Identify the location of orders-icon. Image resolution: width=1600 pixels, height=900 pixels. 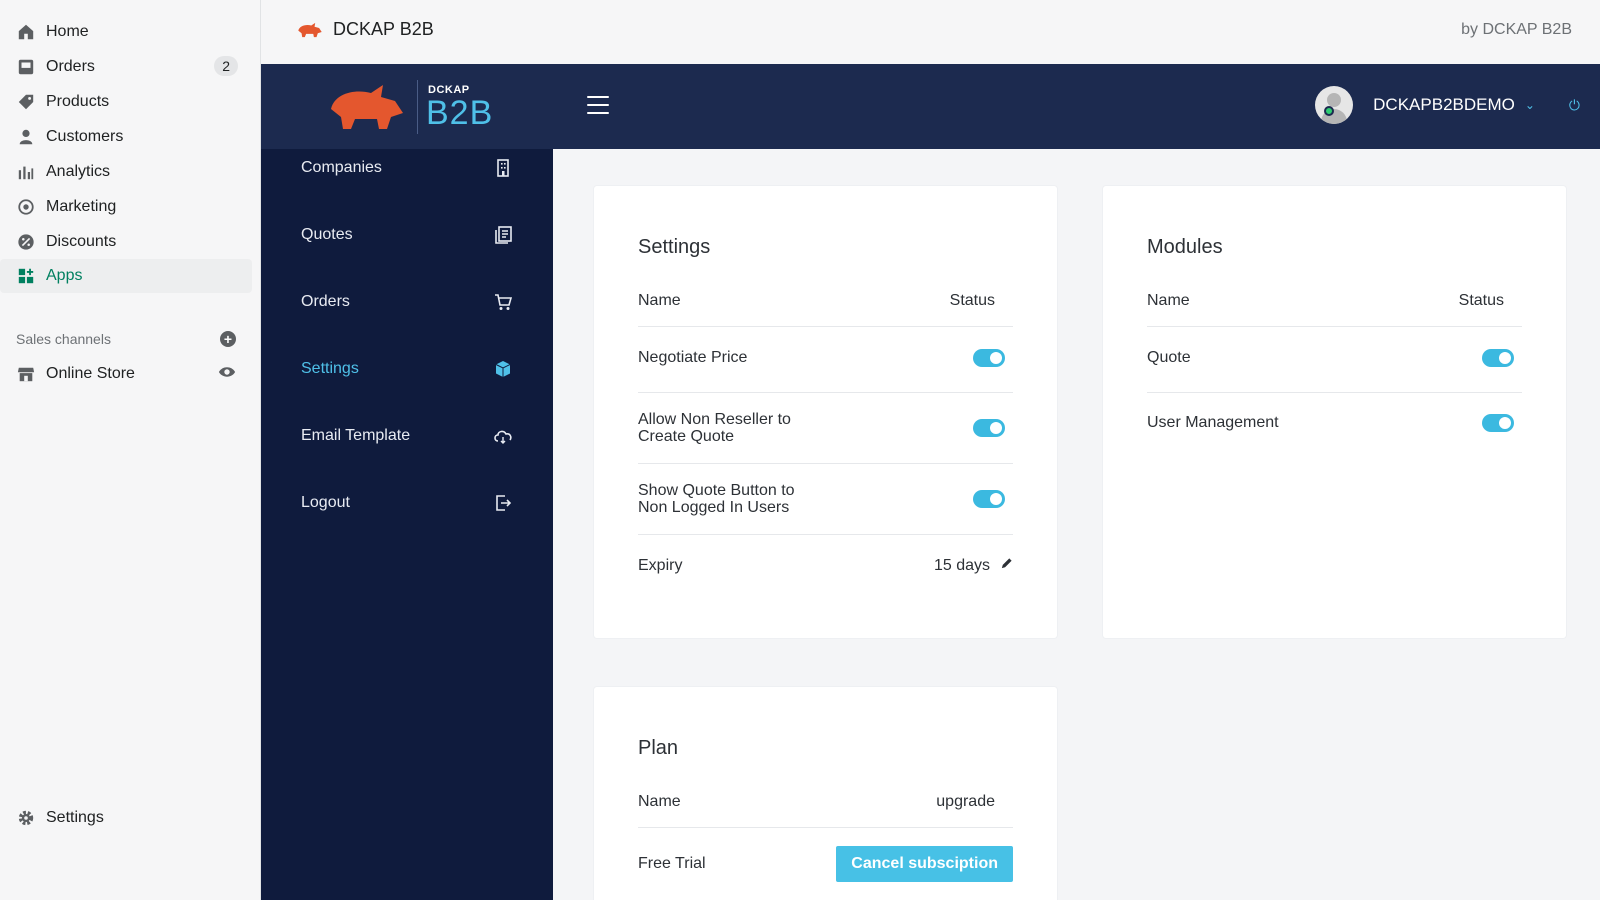
(26, 67).